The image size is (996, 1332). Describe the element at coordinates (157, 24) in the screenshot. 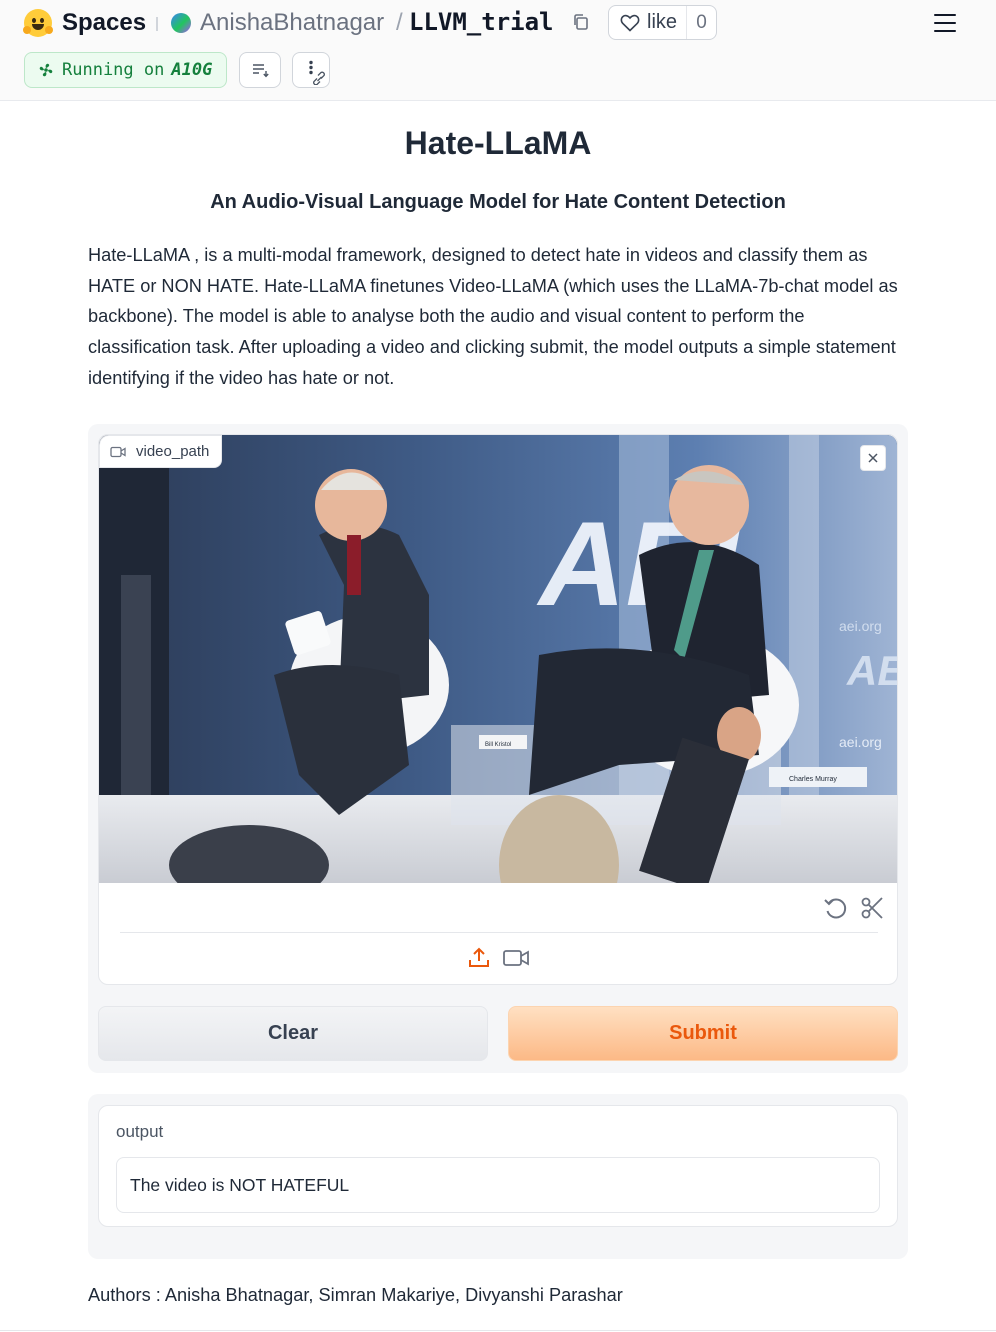

I see `header-divider` at that location.